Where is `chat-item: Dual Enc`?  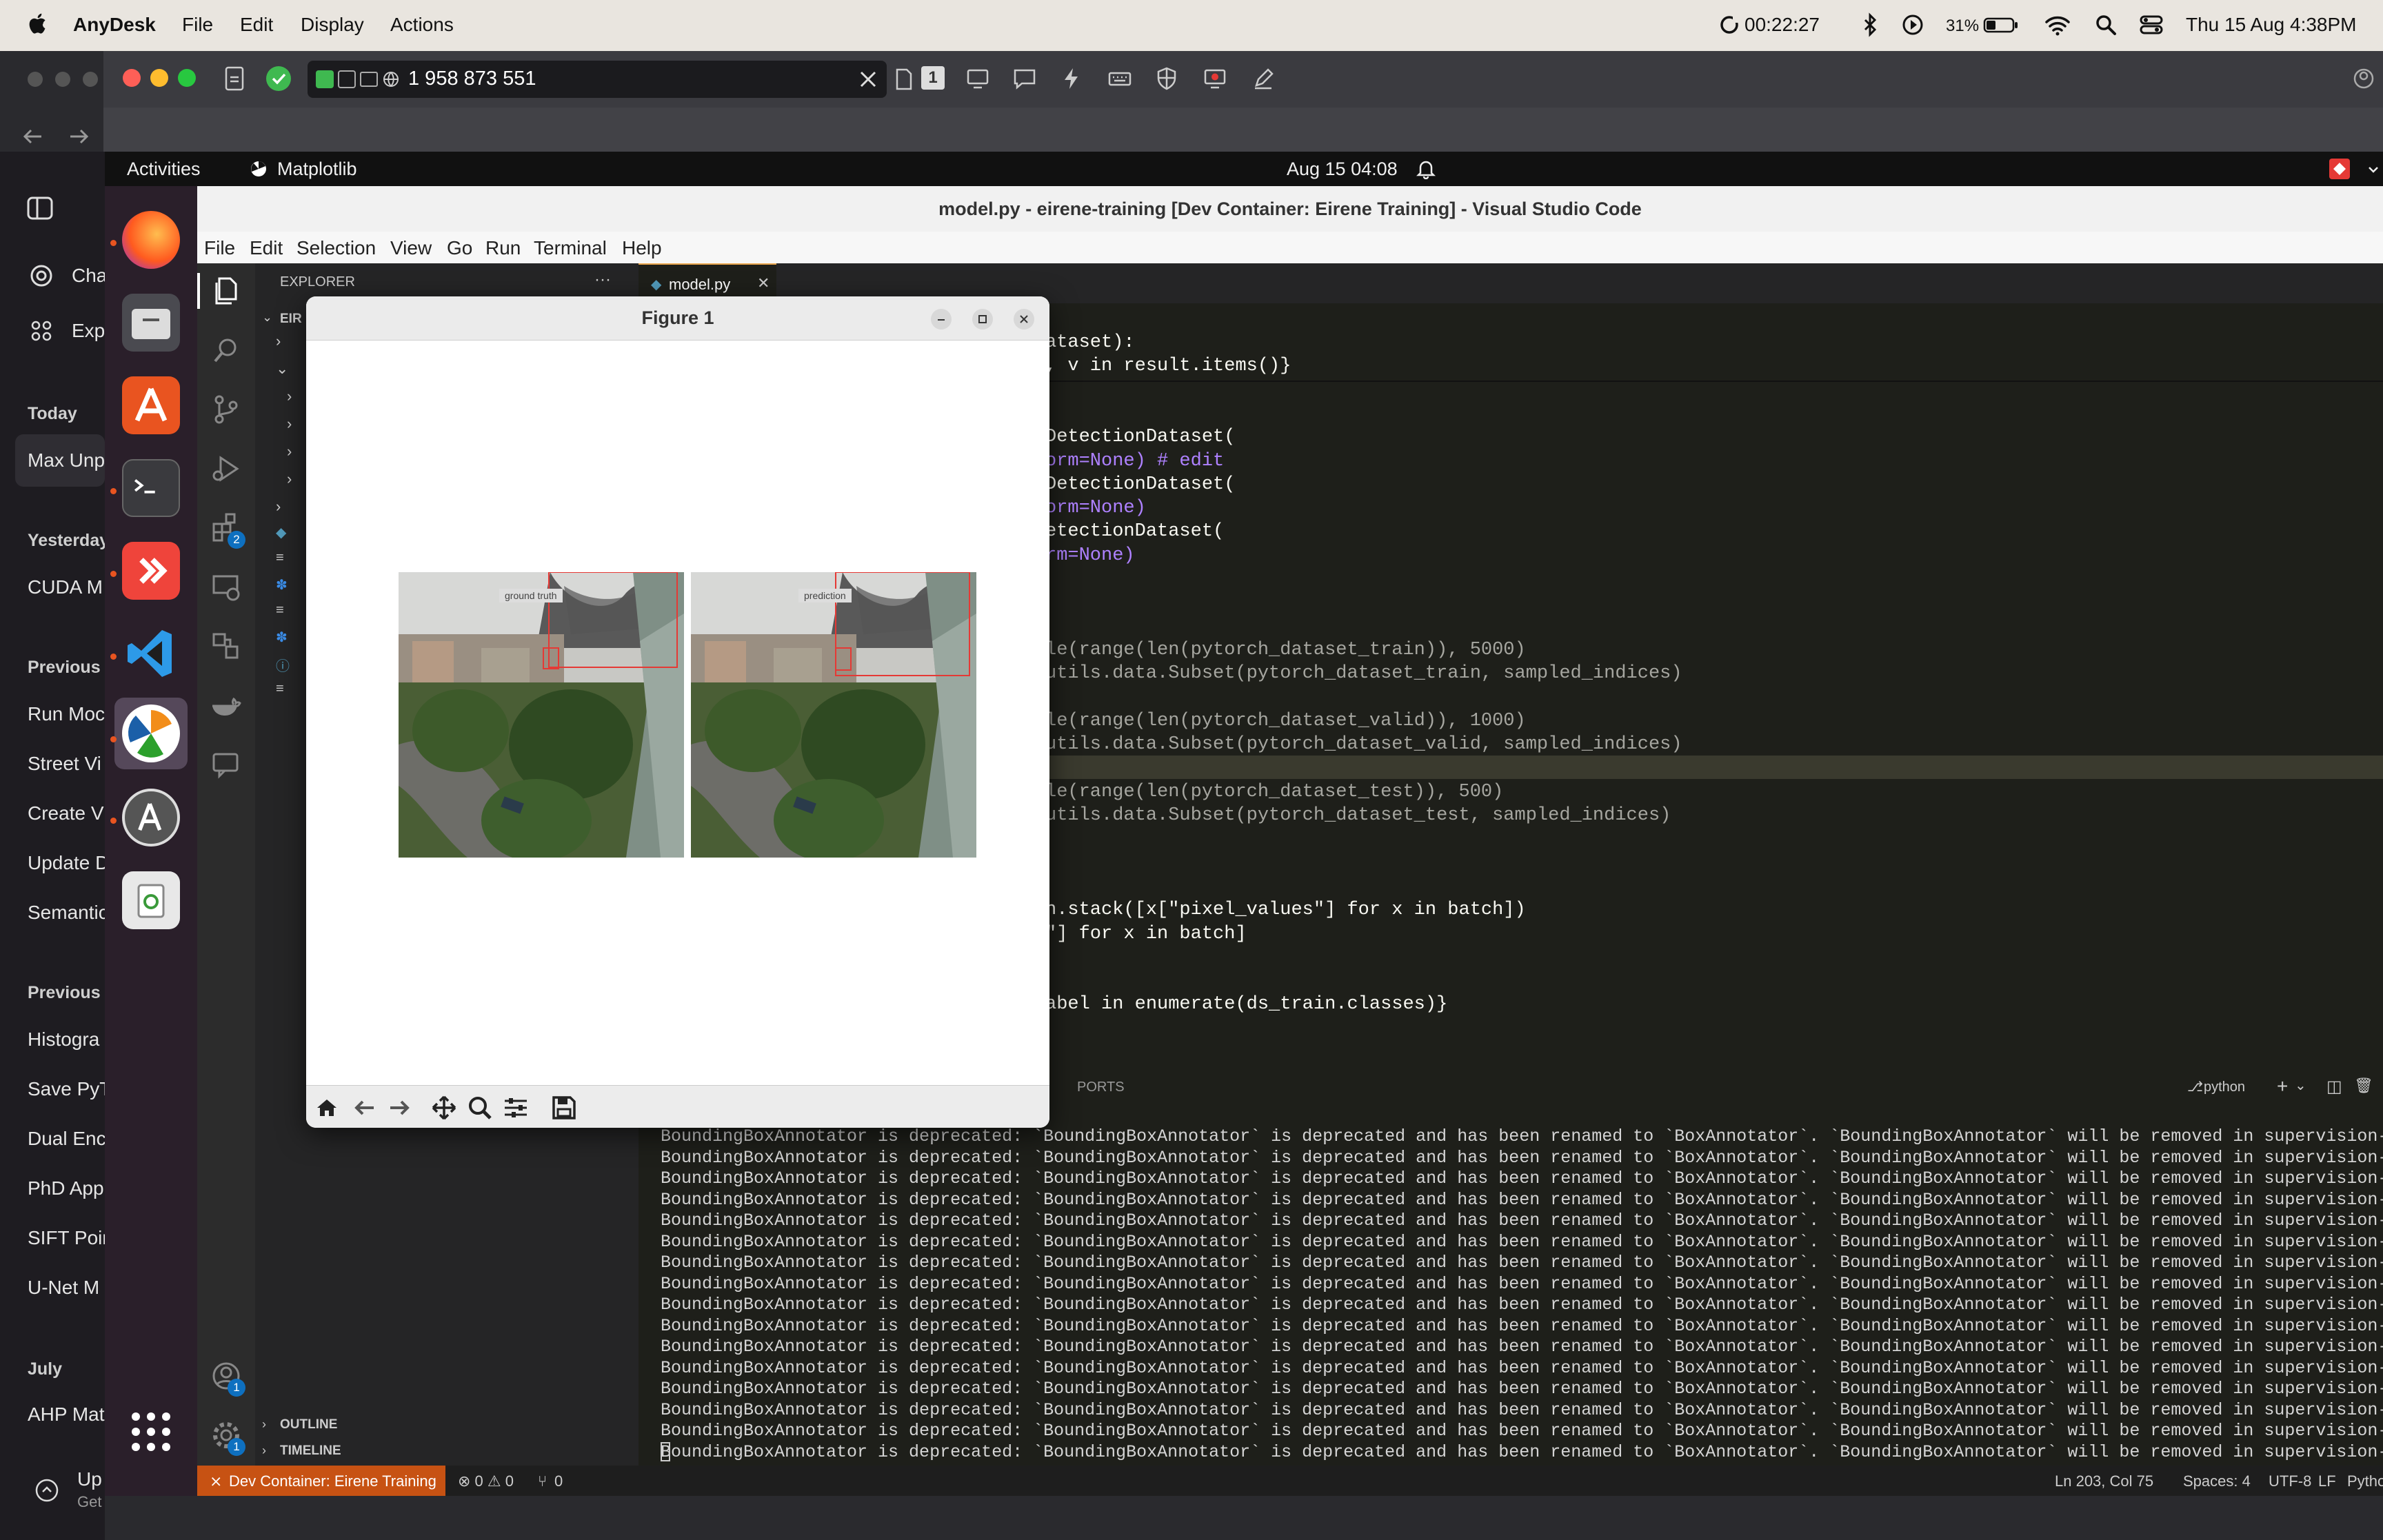 chat-item: Dual Enc is located at coordinates (67, 1139).